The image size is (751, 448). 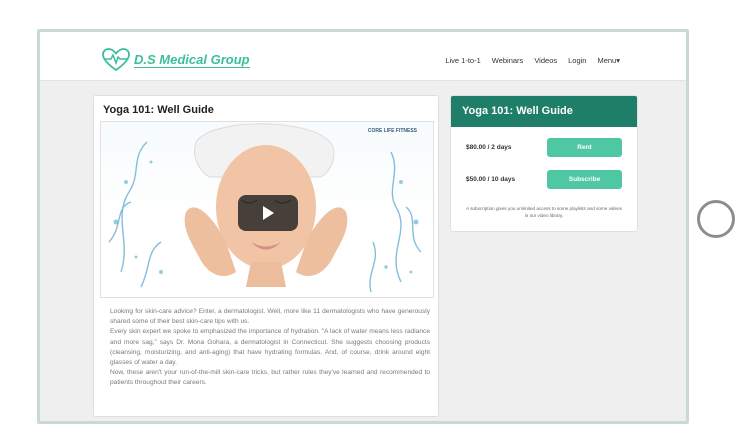 What do you see at coordinates (508, 60) in the screenshot?
I see `nav-webinars: Webinars` at bounding box center [508, 60].